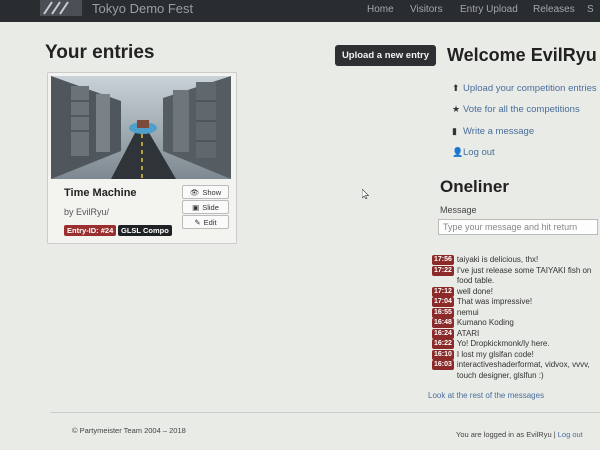 Image resolution: width=600 pixels, height=450 pixels. Describe the element at coordinates (210, 222) in the screenshot. I see `edit-button-label: Edit` at that location.